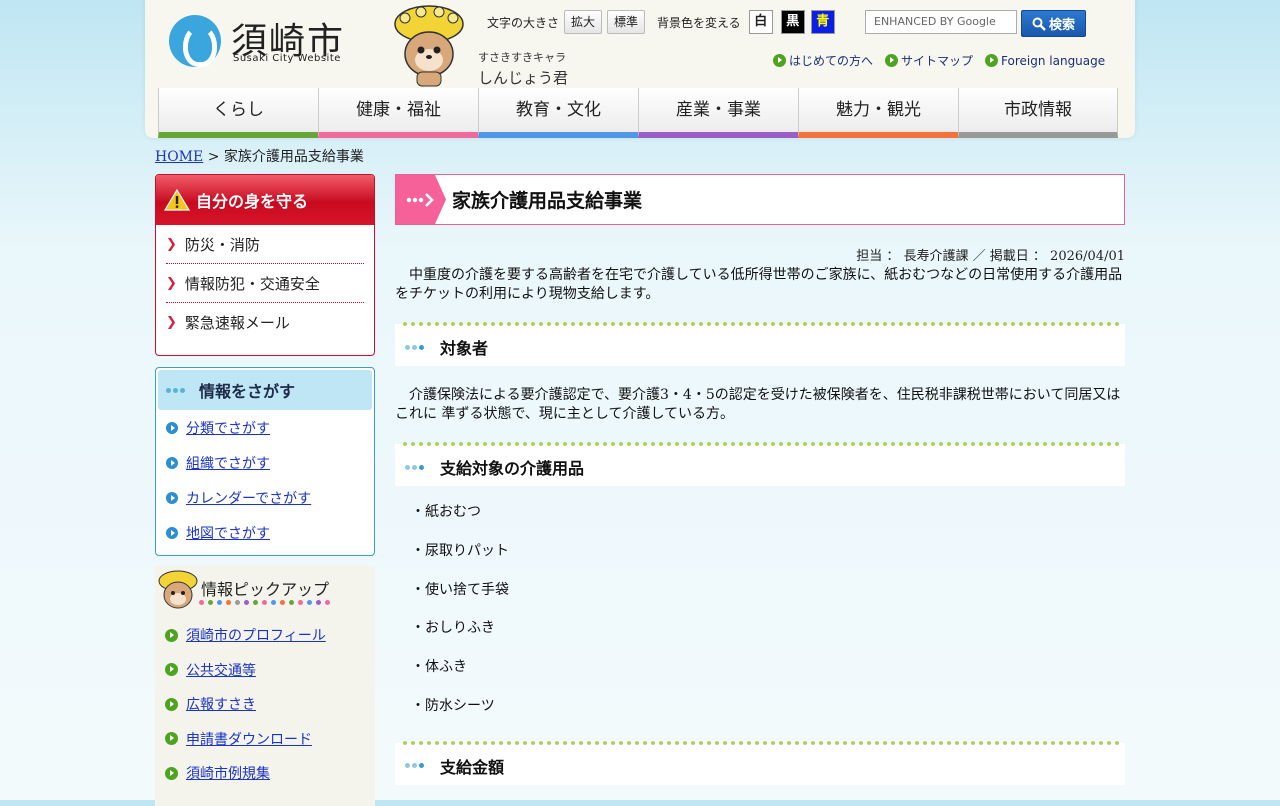 This screenshot has width=1280, height=806. What do you see at coordinates (259, 156) in the screenshot?
I see `breadcrumb: HOME > 家族介護用品支給事業` at bounding box center [259, 156].